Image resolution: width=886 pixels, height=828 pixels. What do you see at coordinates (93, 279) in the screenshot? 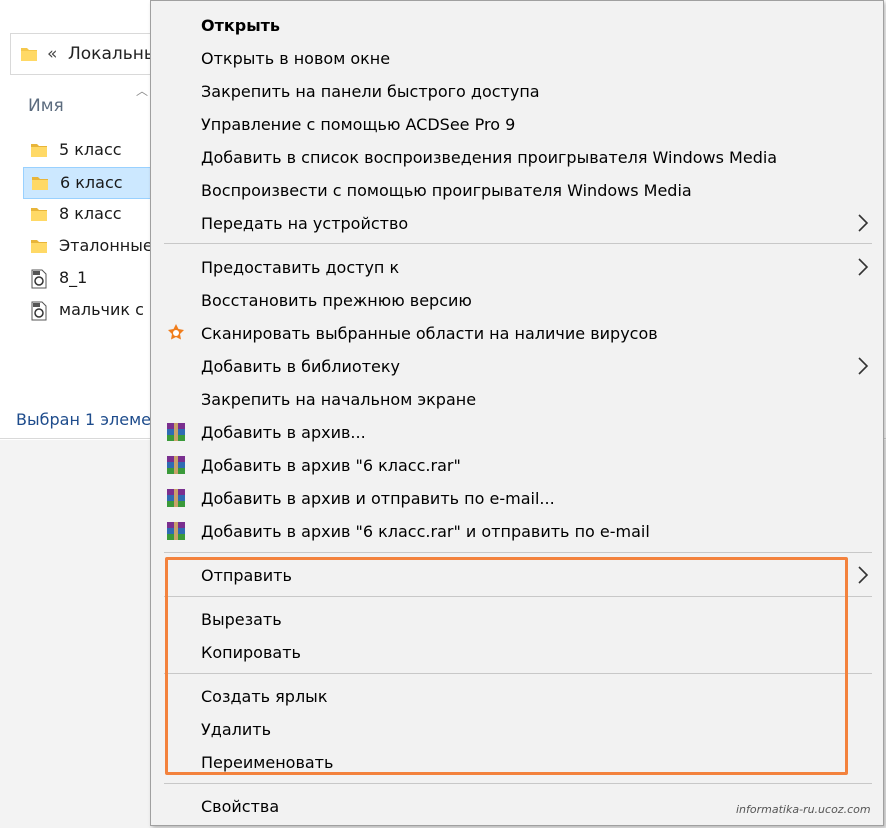
I see `file-item: 8_1` at bounding box center [93, 279].